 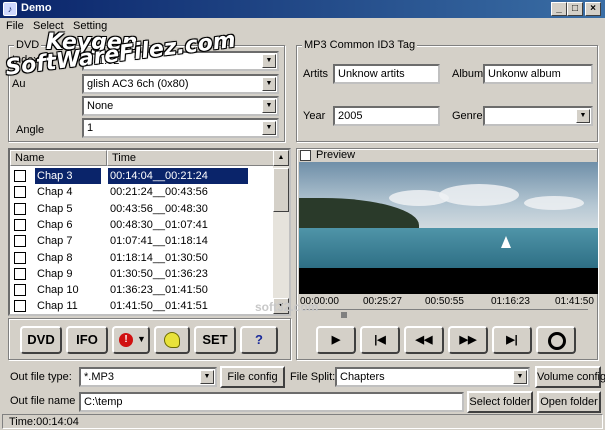 What do you see at coordinates (538, 116) in the screenshot?
I see `genre-select: ▼` at bounding box center [538, 116].